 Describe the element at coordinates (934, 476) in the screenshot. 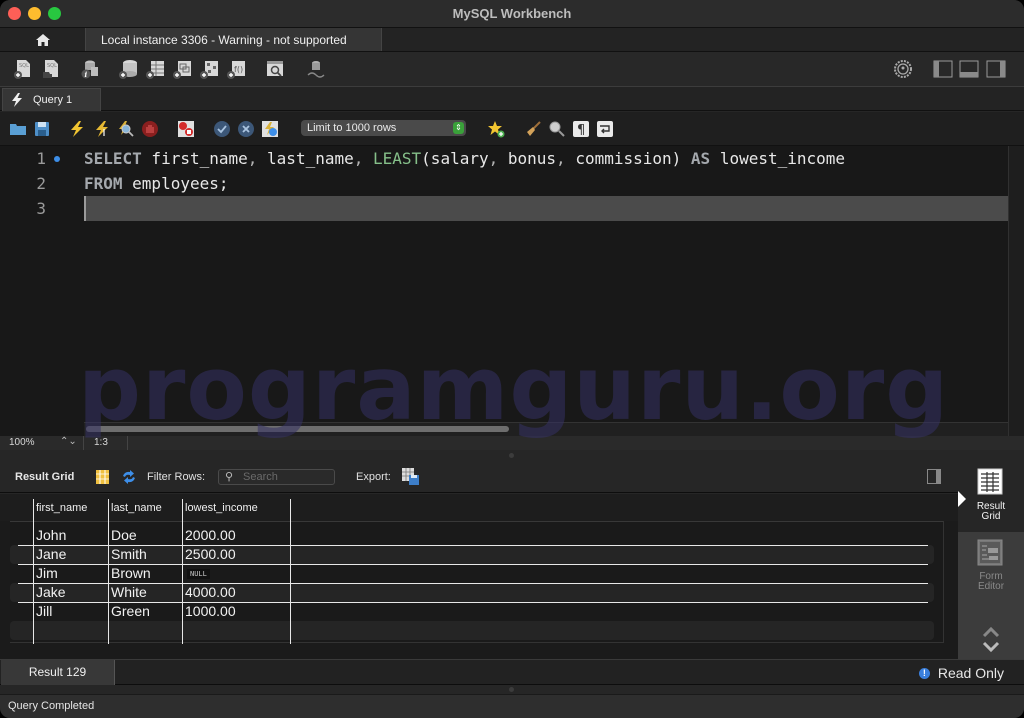

I see `toggle-result-panel-icon` at that location.